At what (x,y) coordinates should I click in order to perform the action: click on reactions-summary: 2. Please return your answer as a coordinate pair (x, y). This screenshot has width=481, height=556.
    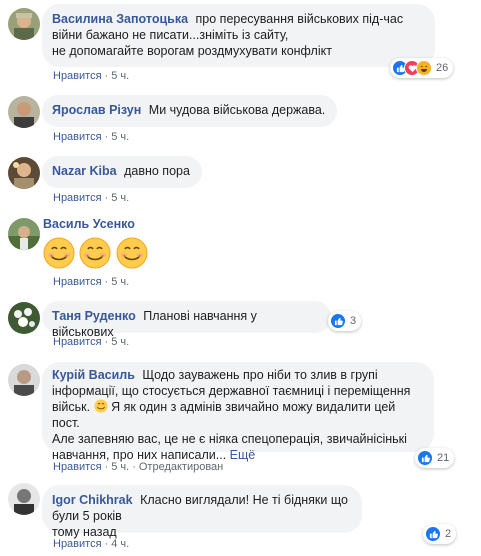
    Looking at the image, I should click on (440, 534).